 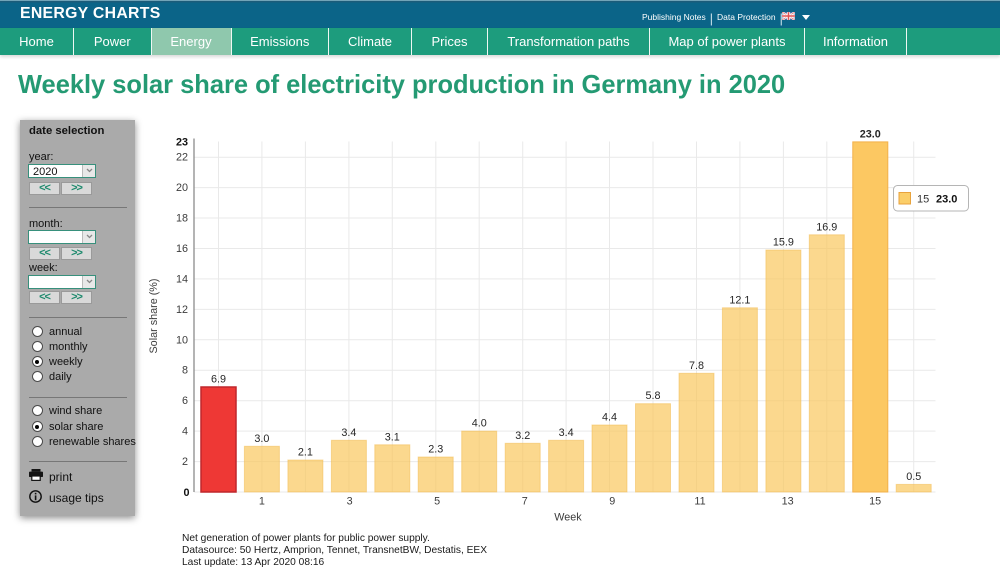 What do you see at coordinates (261, 439) in the screenshot?
I see `svg-text: 3.0` at bounding box center [261, 439].